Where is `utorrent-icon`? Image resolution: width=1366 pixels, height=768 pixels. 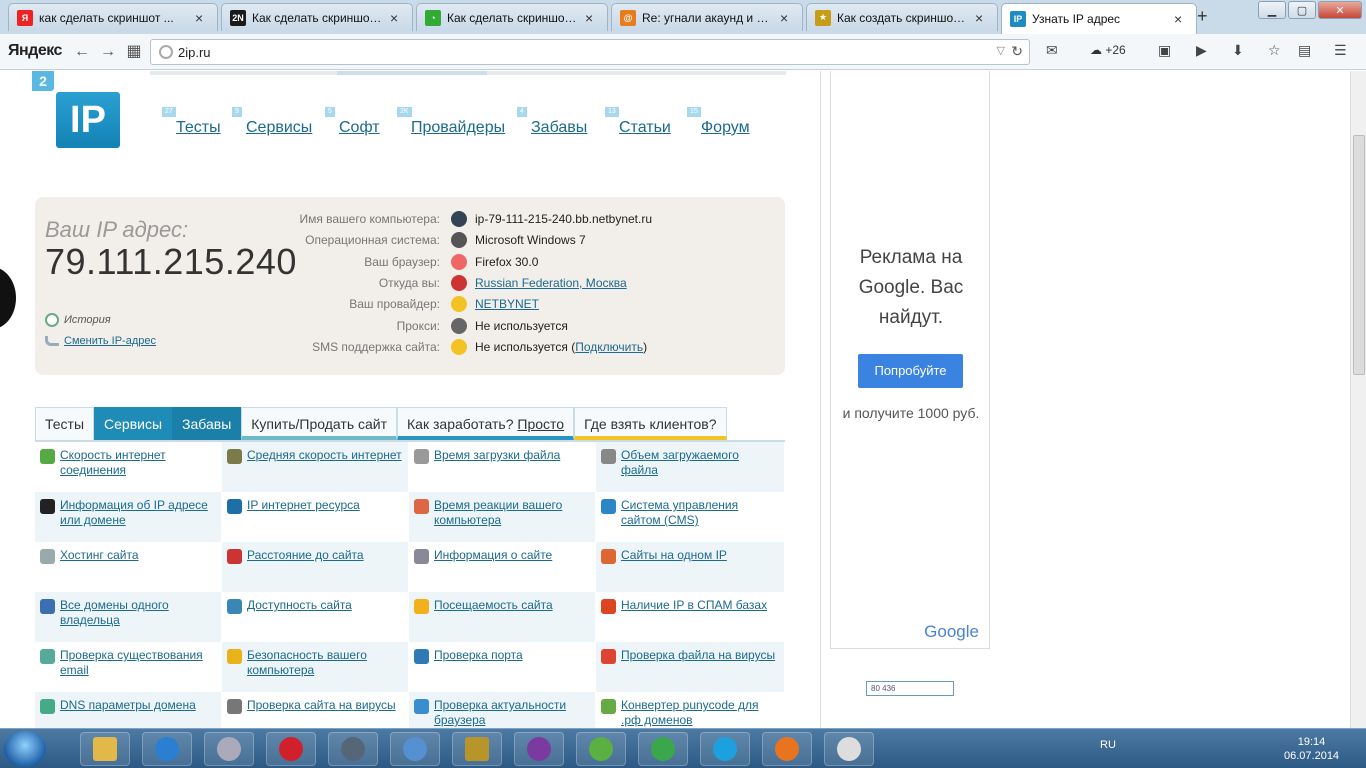 utorrent-icon is located at coordinates (601, 749).